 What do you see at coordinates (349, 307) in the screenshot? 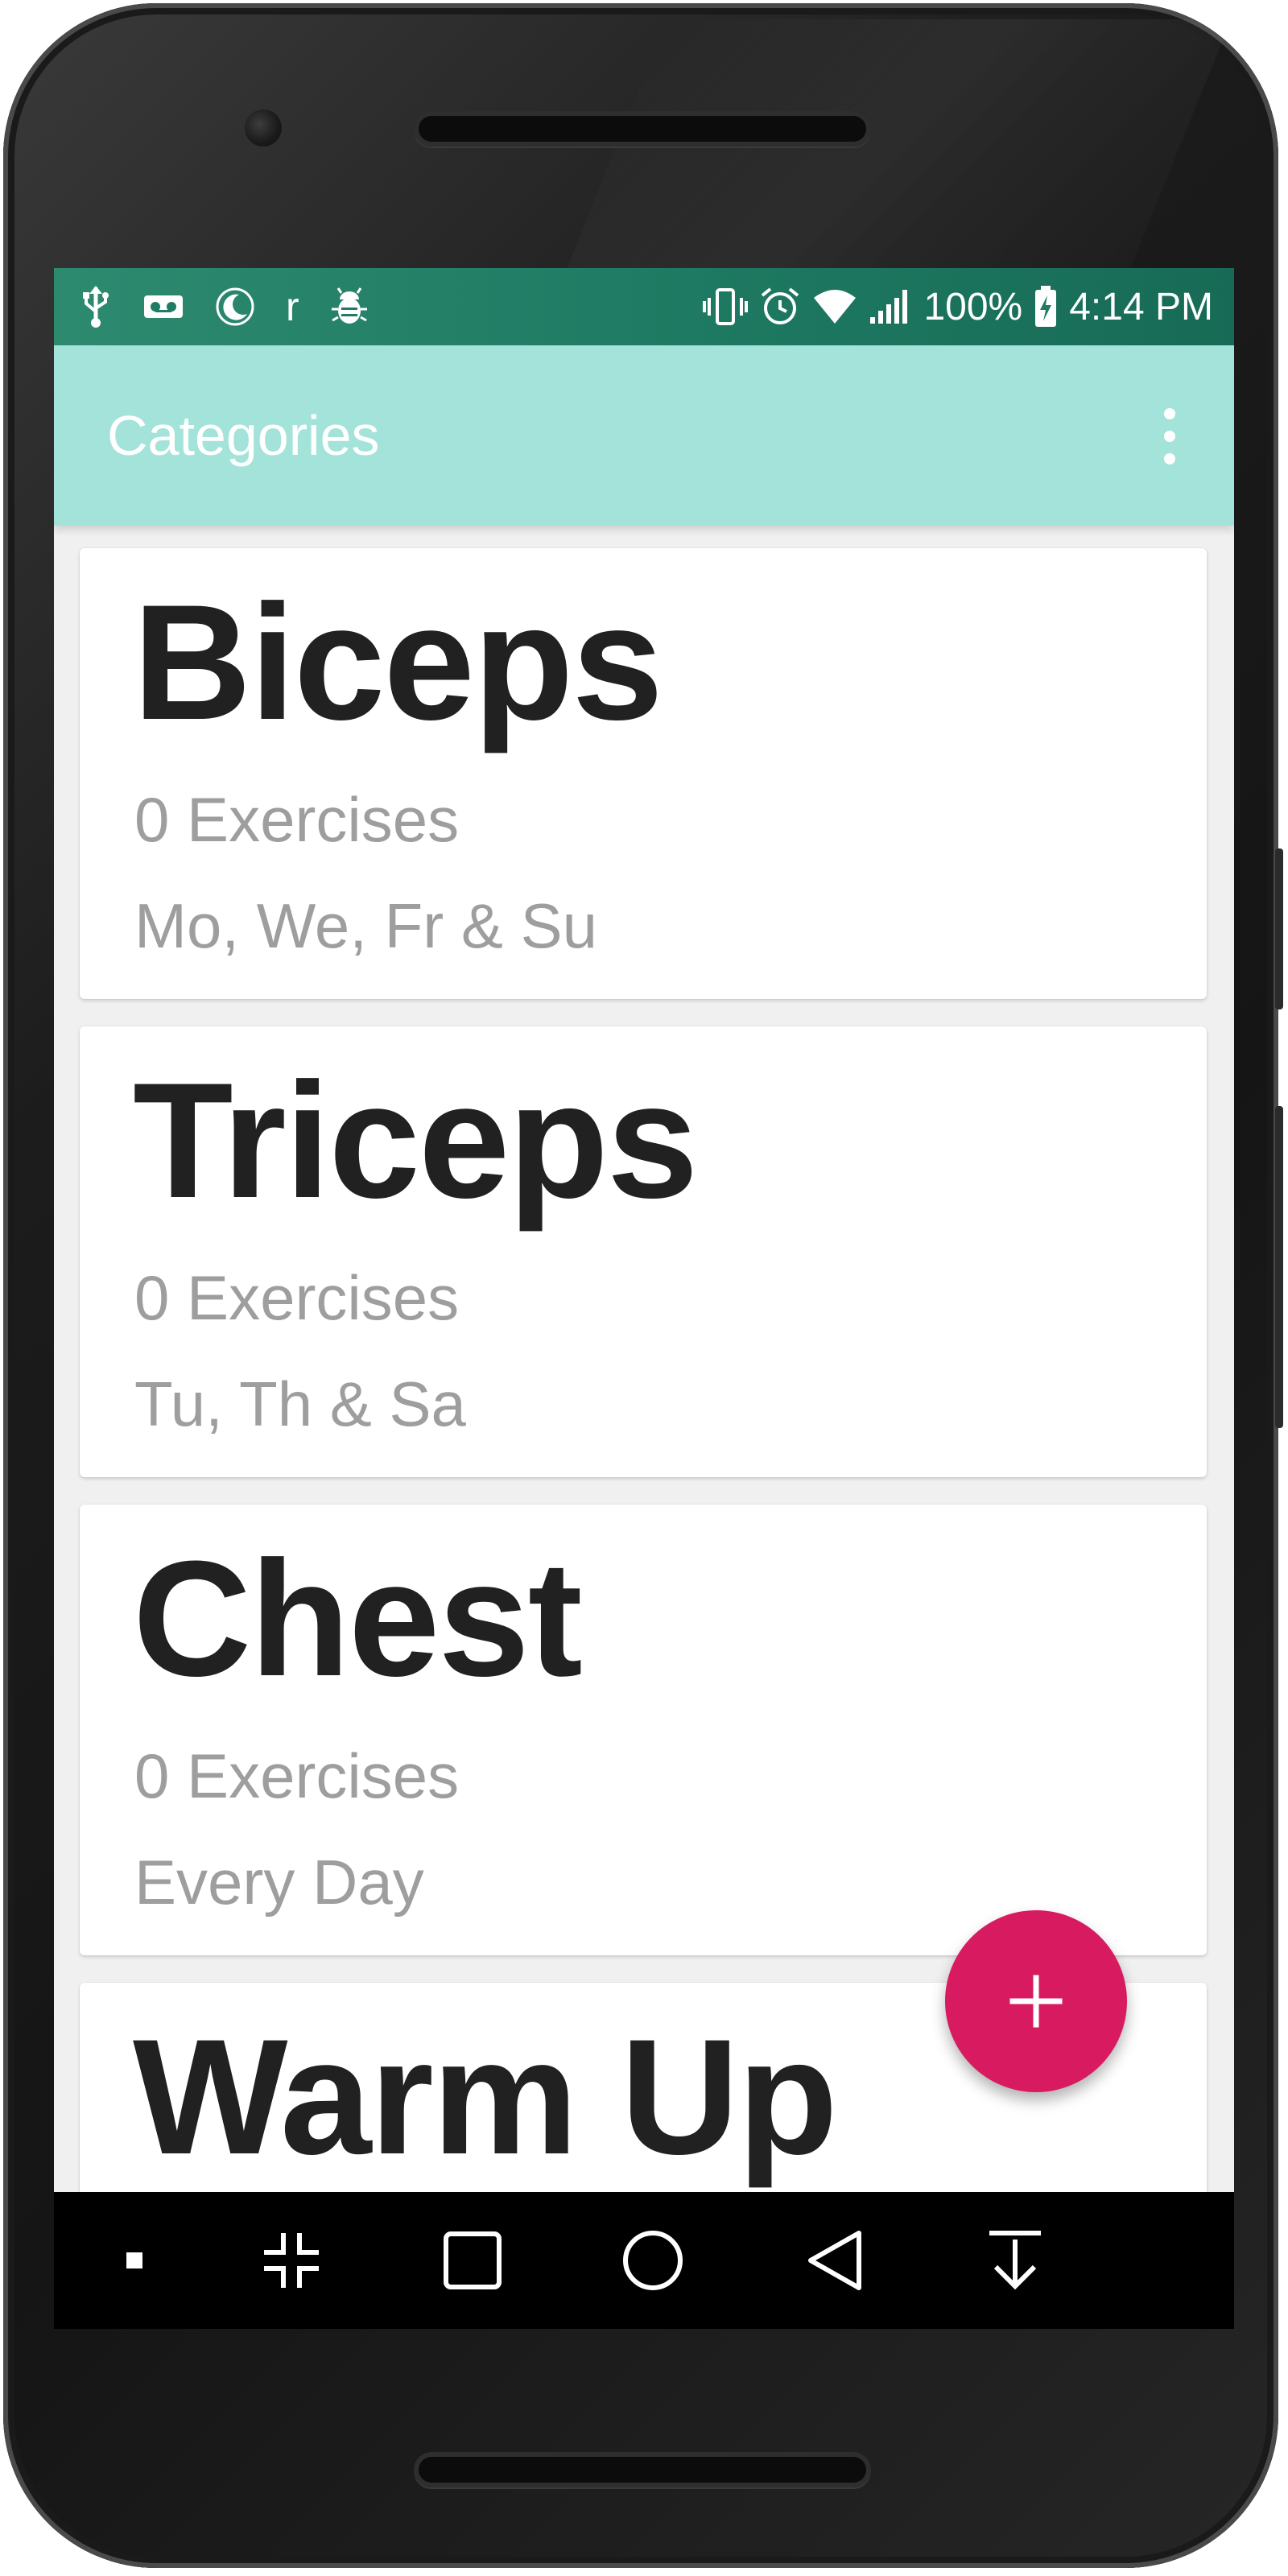
I see `bug-icon` at bounding box center [349, 307].